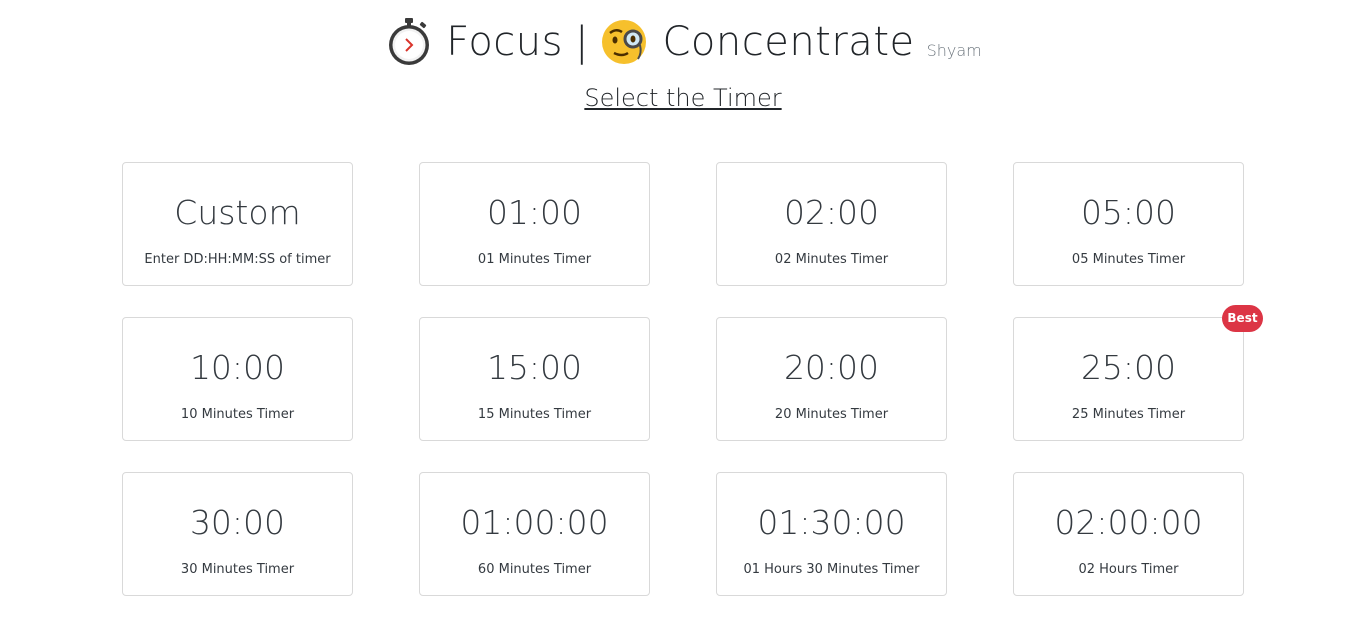  I want to click on timer-card-2-min: 02:00 02 Minutes Timer, so click(831, 224).